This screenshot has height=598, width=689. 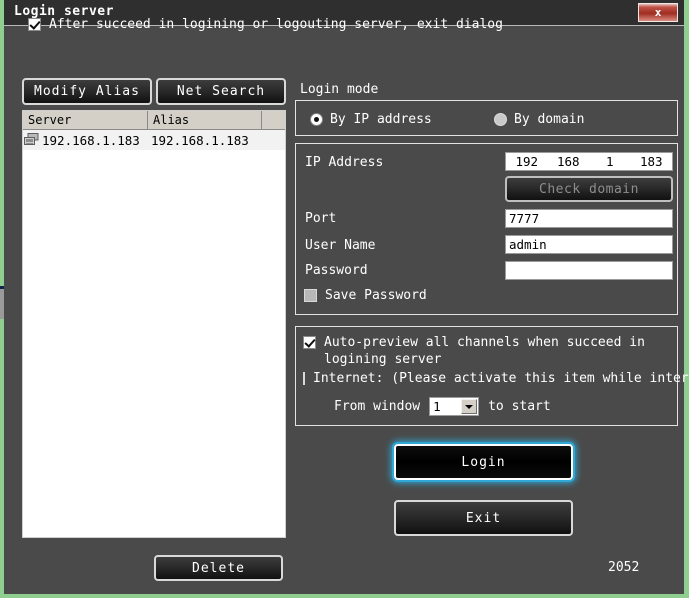 I want to click on close-icon: x, so click(x=658, y=12).